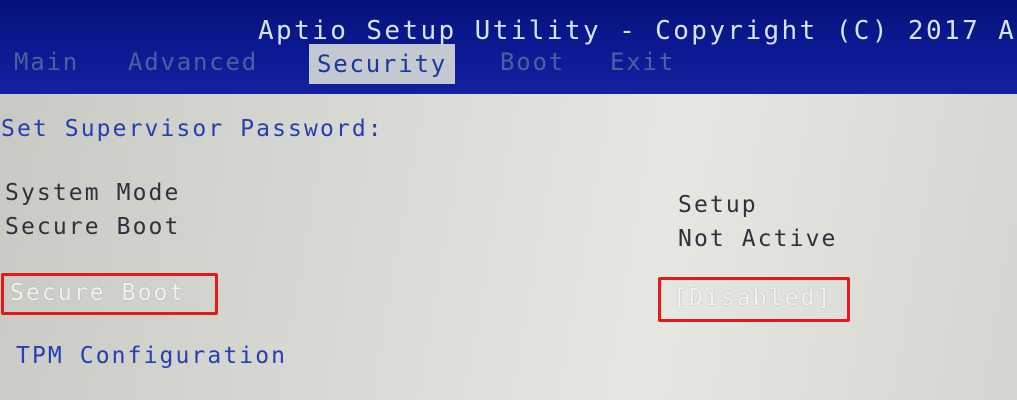 The width and height of the screenshot is (1017, 400). Describe the element at coordinates (192, 129) in the screenshot. I see `supervisor-password-setting: Set Supervisor Password:` at that location.